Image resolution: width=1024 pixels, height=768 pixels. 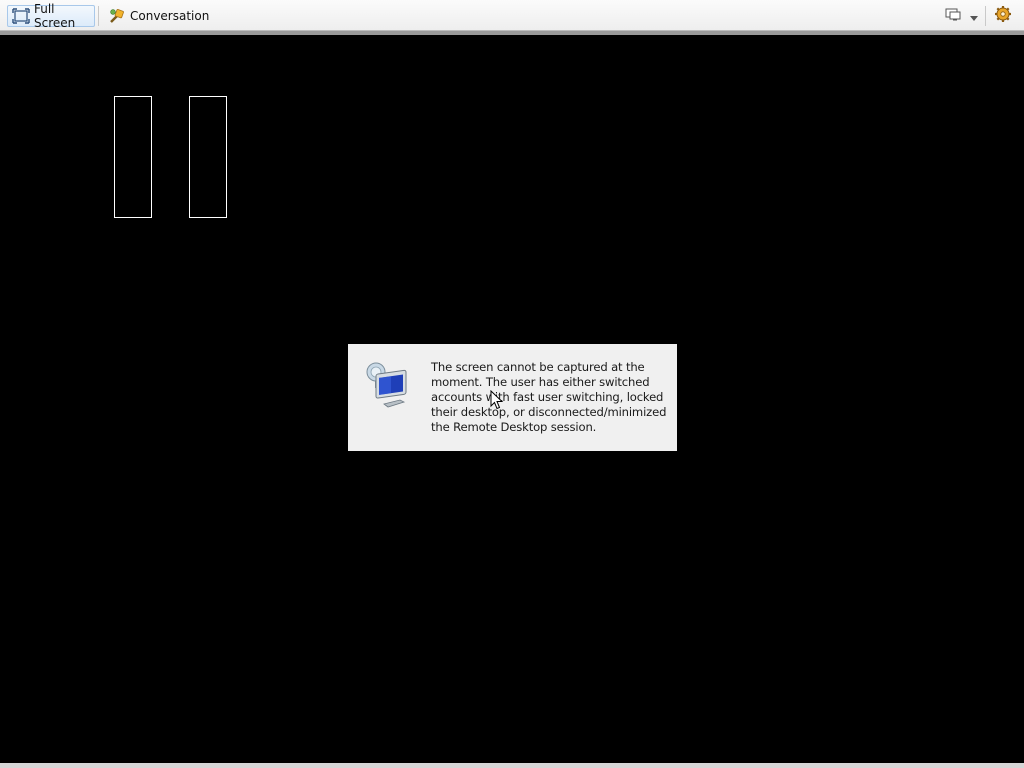 I want to click on settings-button, so click(x=1003, y=16).